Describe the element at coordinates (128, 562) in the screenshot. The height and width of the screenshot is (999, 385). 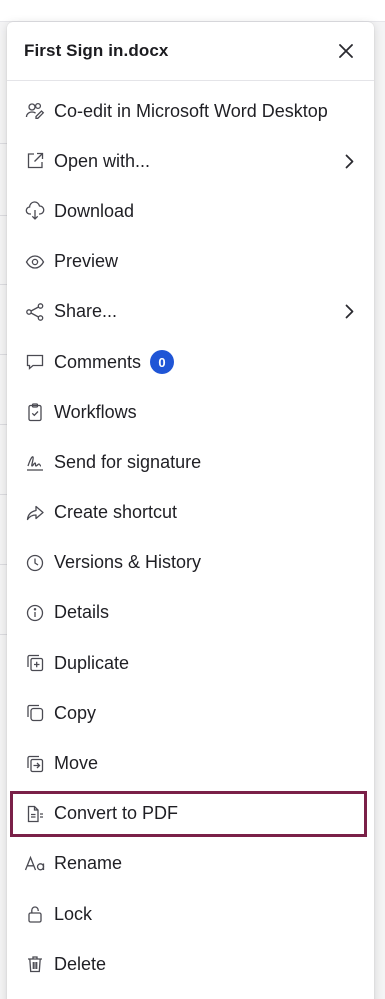
I see `menu-item-label: Versions & History` at that location.